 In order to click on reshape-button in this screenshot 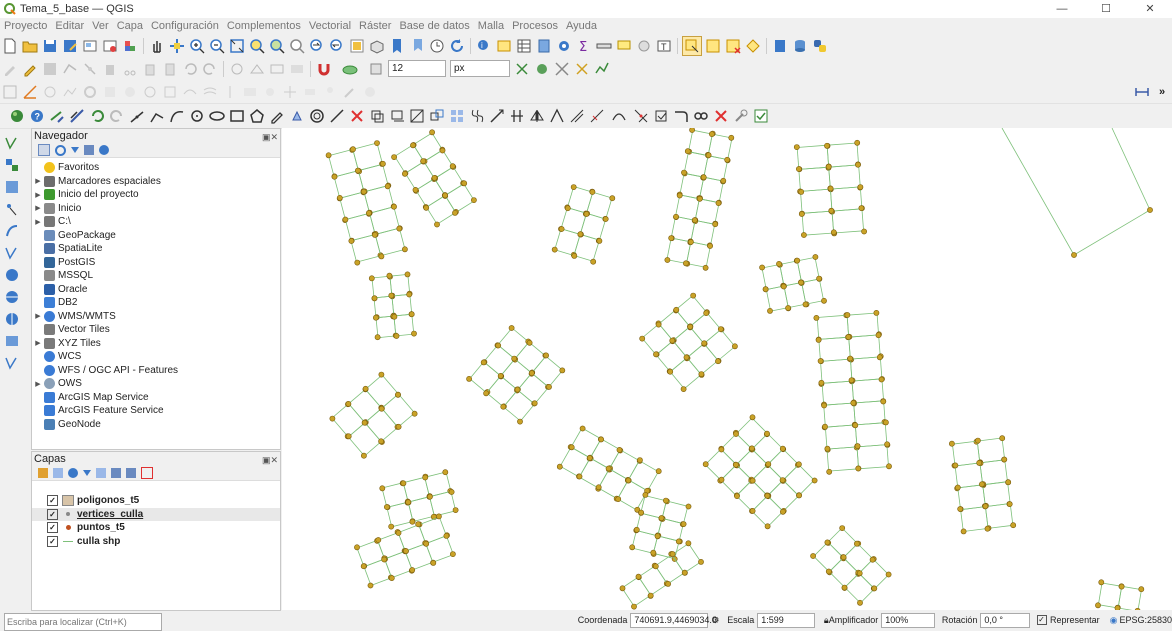, I will do `click(190, 92)`.